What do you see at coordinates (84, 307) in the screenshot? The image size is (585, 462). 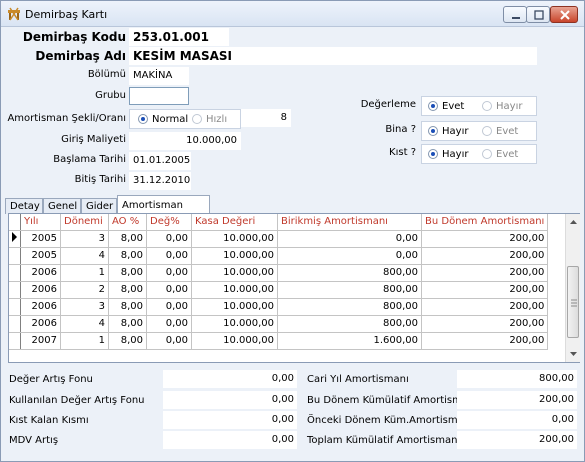 I see `table-cell: 3` at bounding box center [84, 307].